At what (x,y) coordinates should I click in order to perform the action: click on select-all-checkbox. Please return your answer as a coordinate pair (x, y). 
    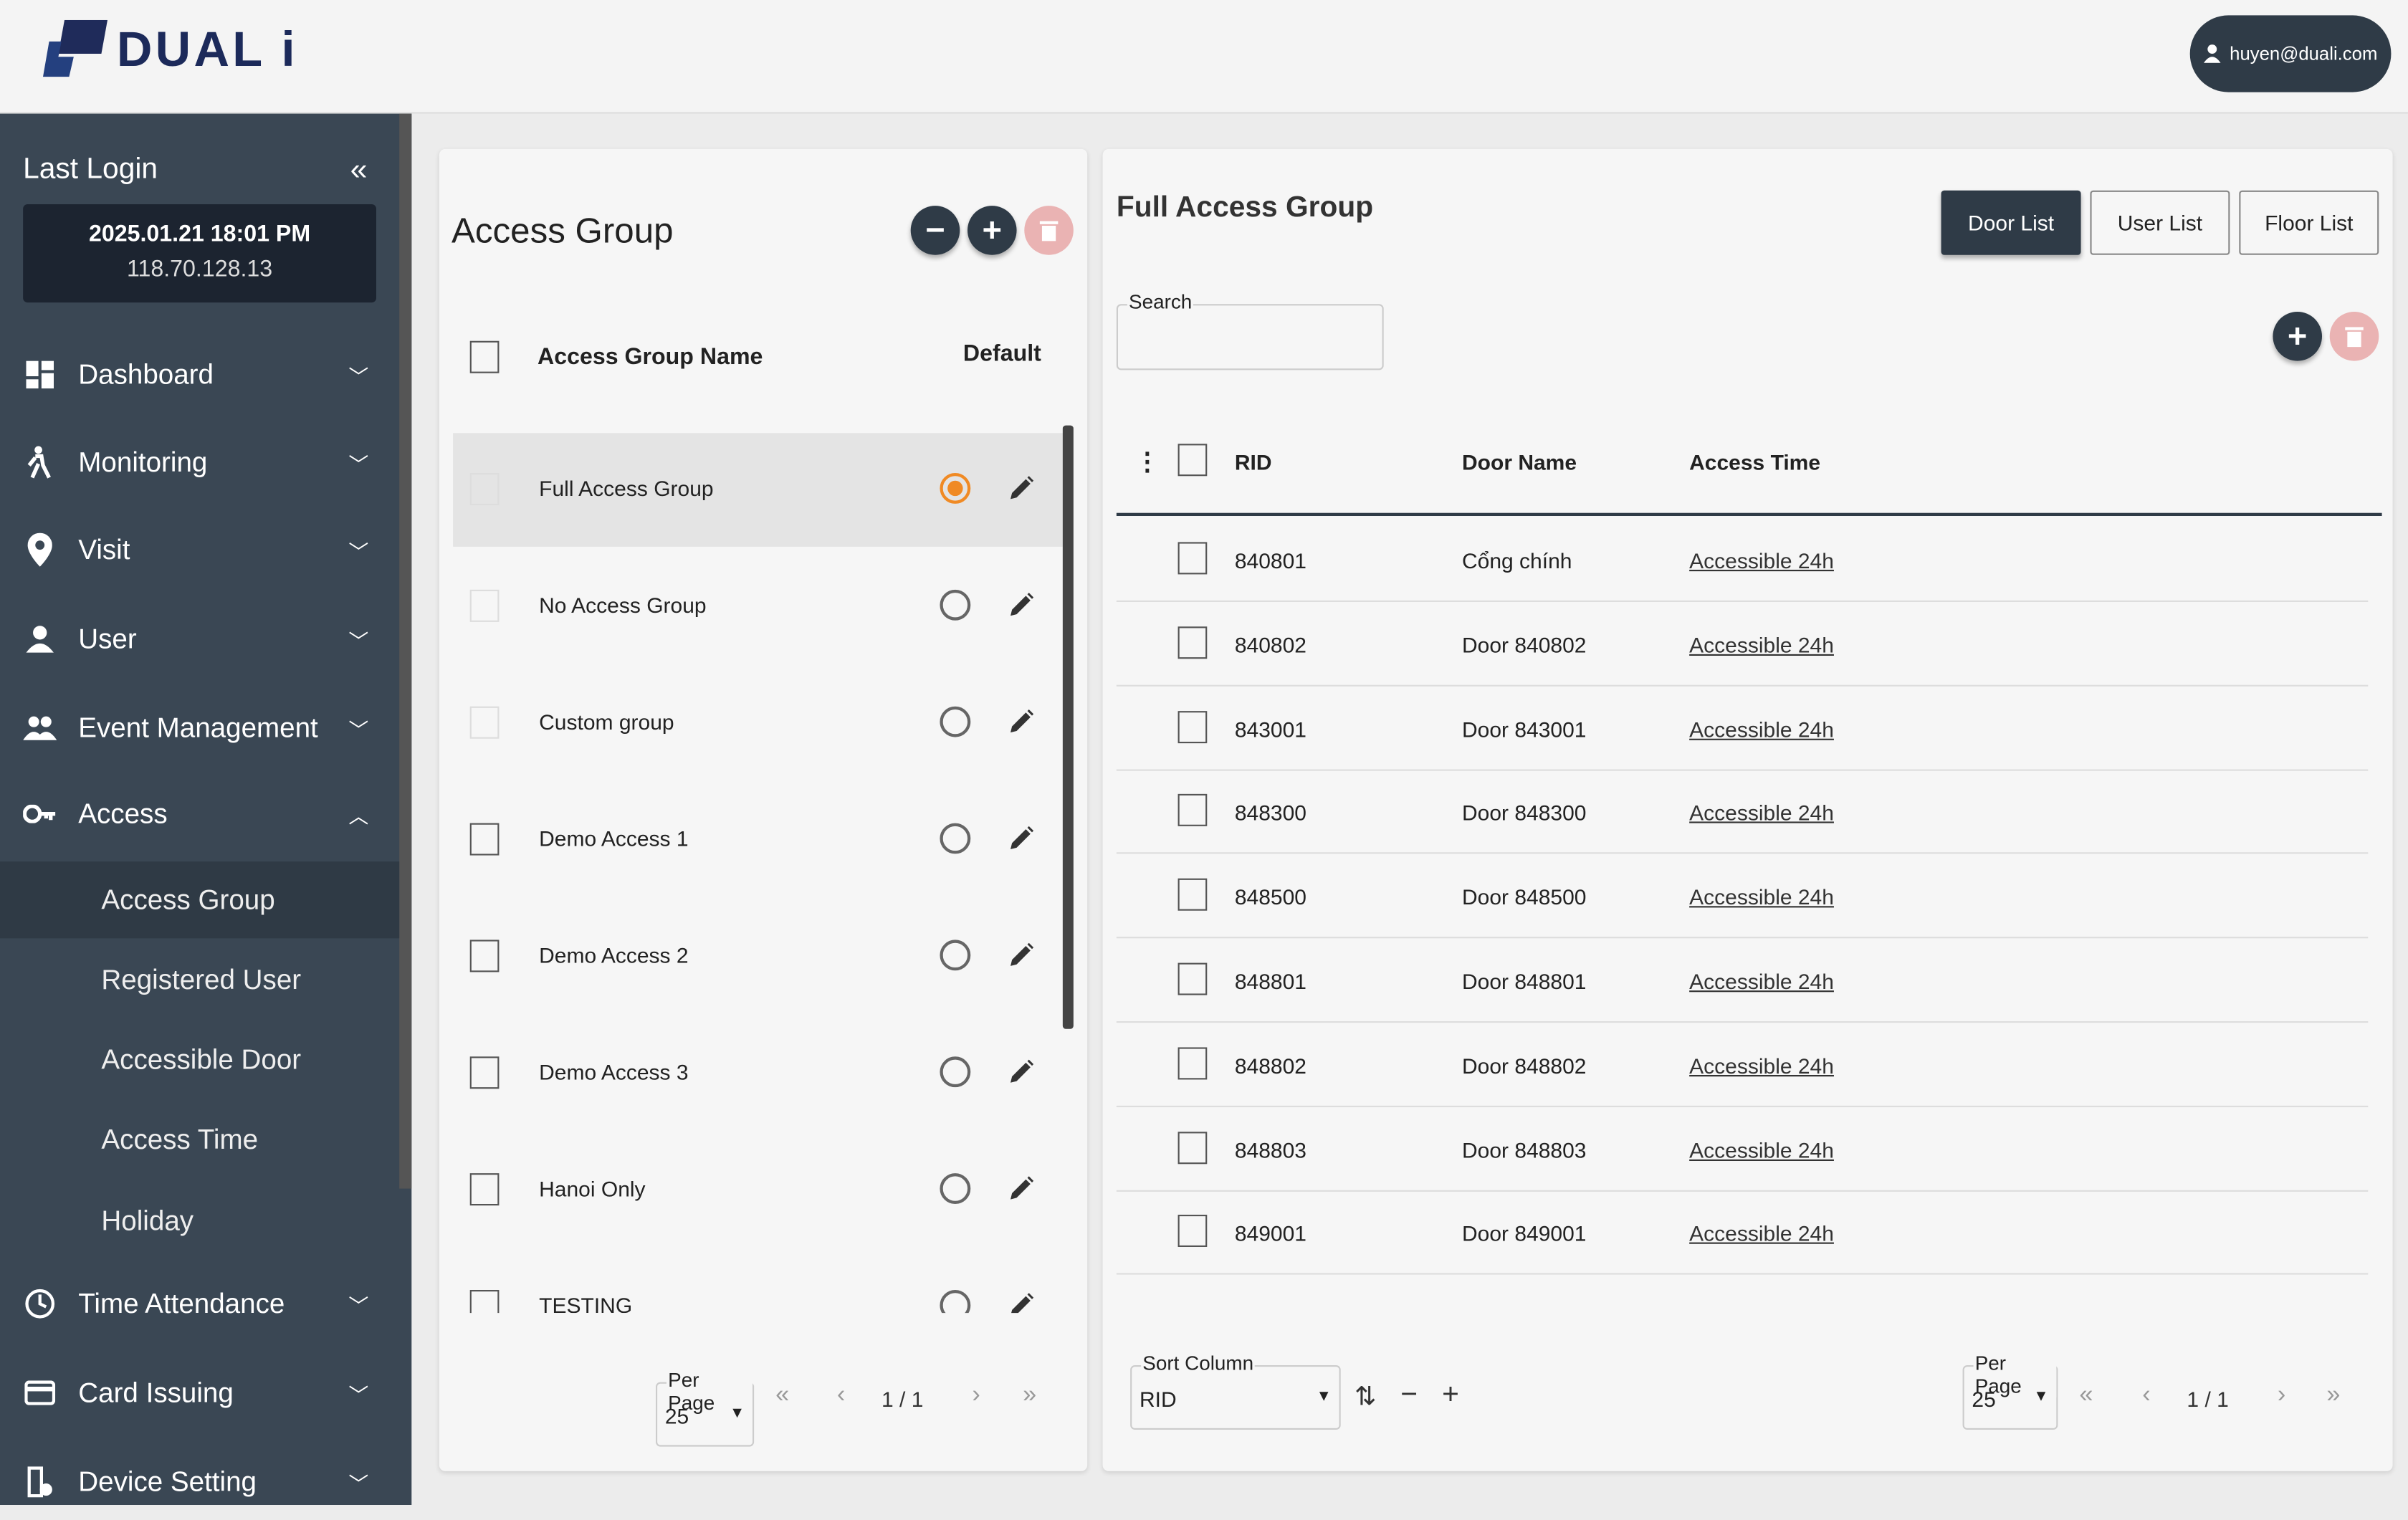
    Looking at the image, I should click on (484, 356).